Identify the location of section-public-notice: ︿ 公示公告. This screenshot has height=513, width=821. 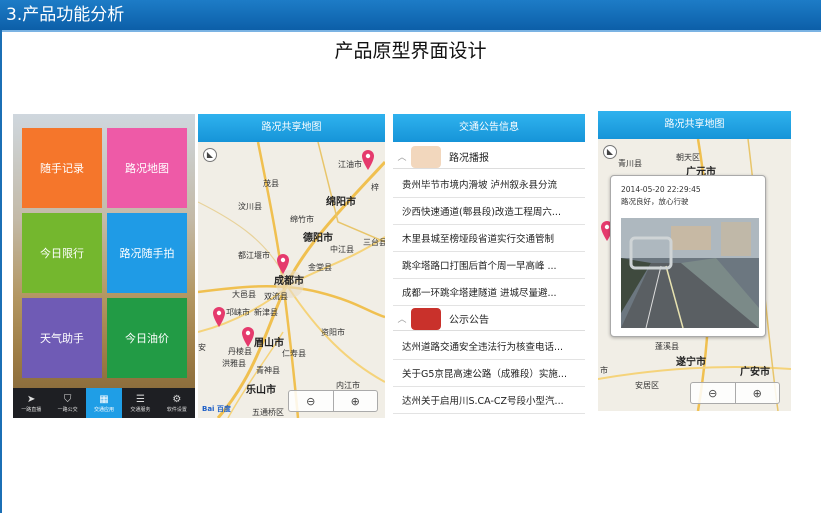
(489, 319).